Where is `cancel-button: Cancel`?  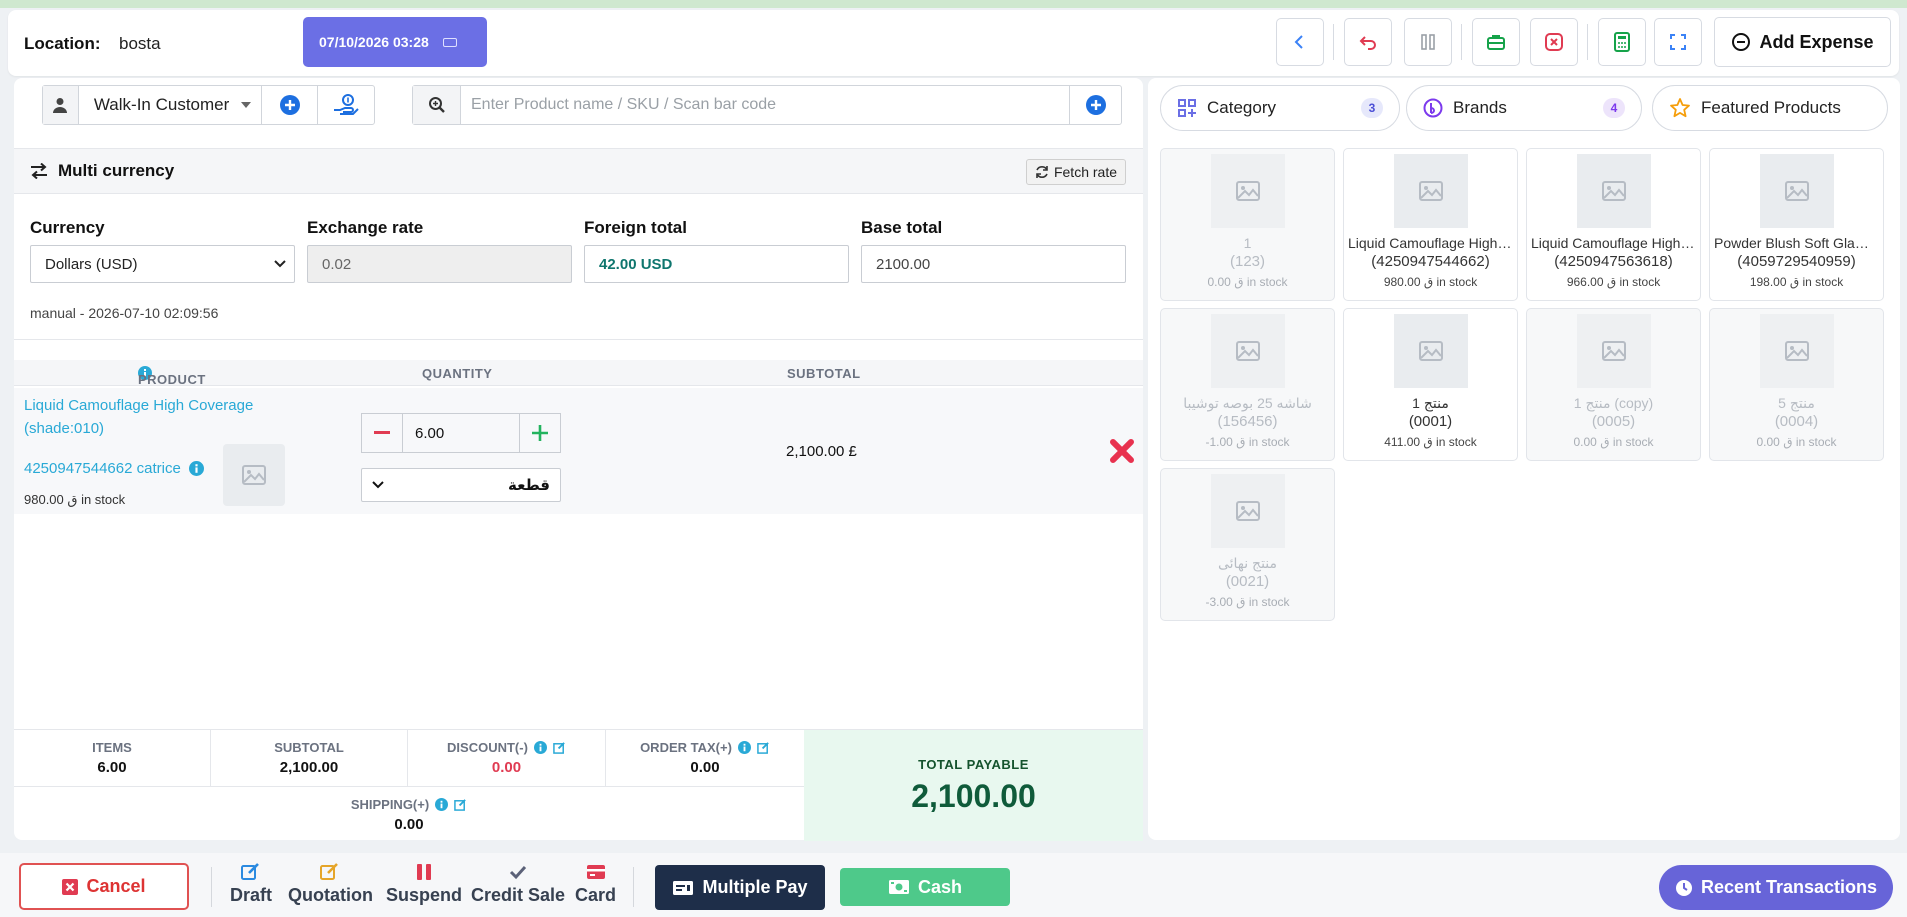 cancel-button: Cancel is located at coordinates (104, 886).